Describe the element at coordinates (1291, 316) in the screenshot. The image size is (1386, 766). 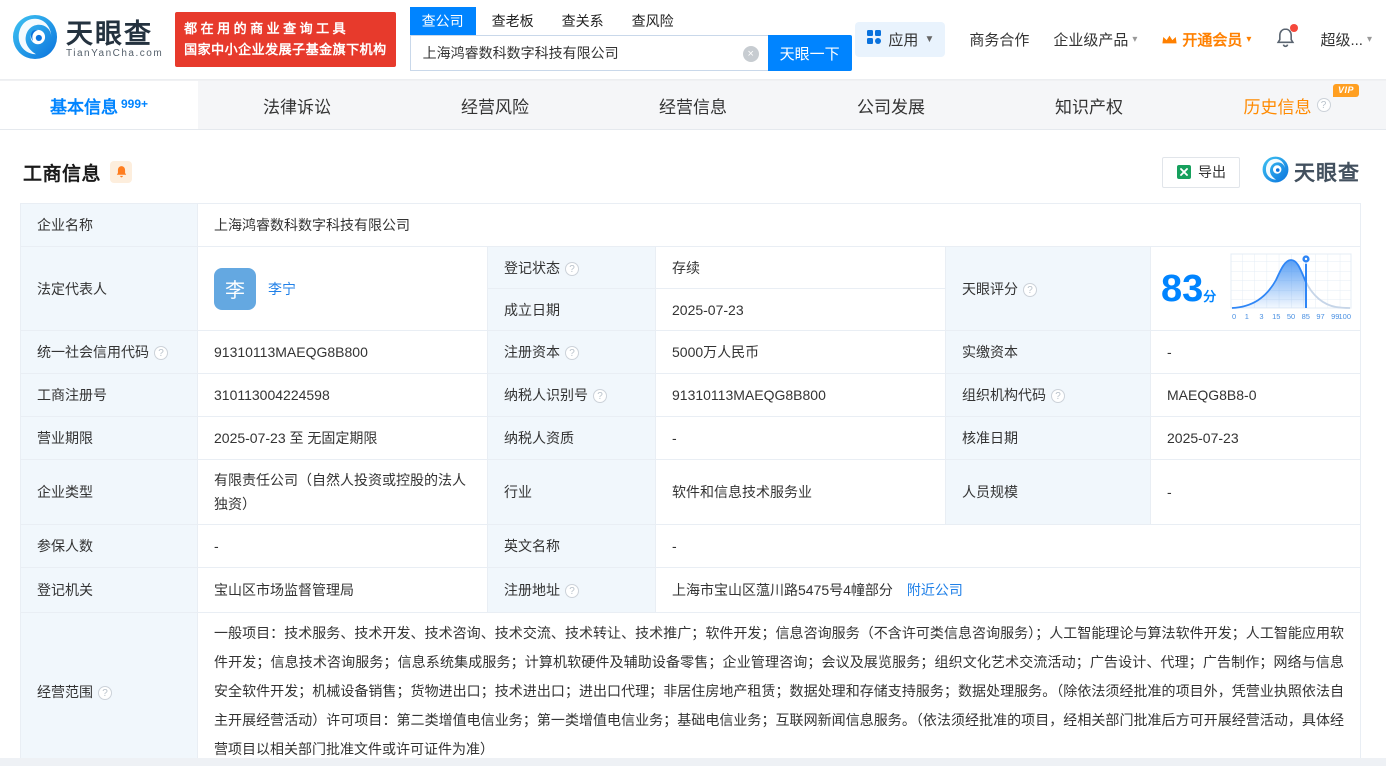
I see `svg-text: 50` at that location.